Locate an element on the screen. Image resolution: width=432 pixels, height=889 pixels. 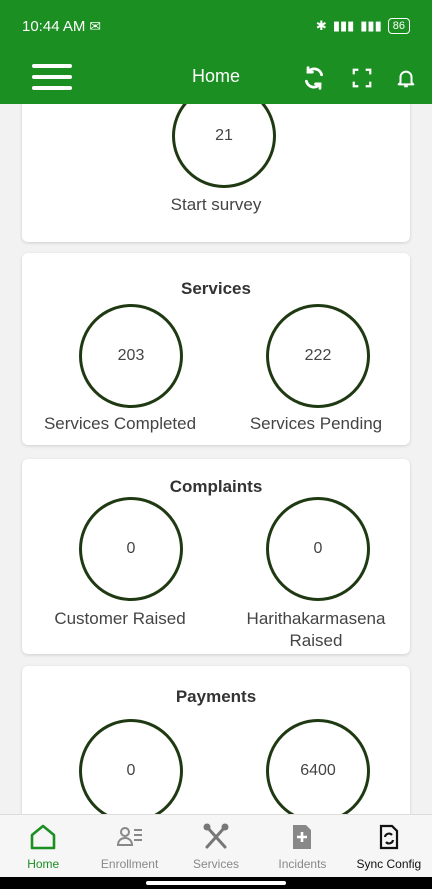
status-icons: ✱ ▮▮▮ ▮▮▮ 86 is located at coordinates (363, 26).